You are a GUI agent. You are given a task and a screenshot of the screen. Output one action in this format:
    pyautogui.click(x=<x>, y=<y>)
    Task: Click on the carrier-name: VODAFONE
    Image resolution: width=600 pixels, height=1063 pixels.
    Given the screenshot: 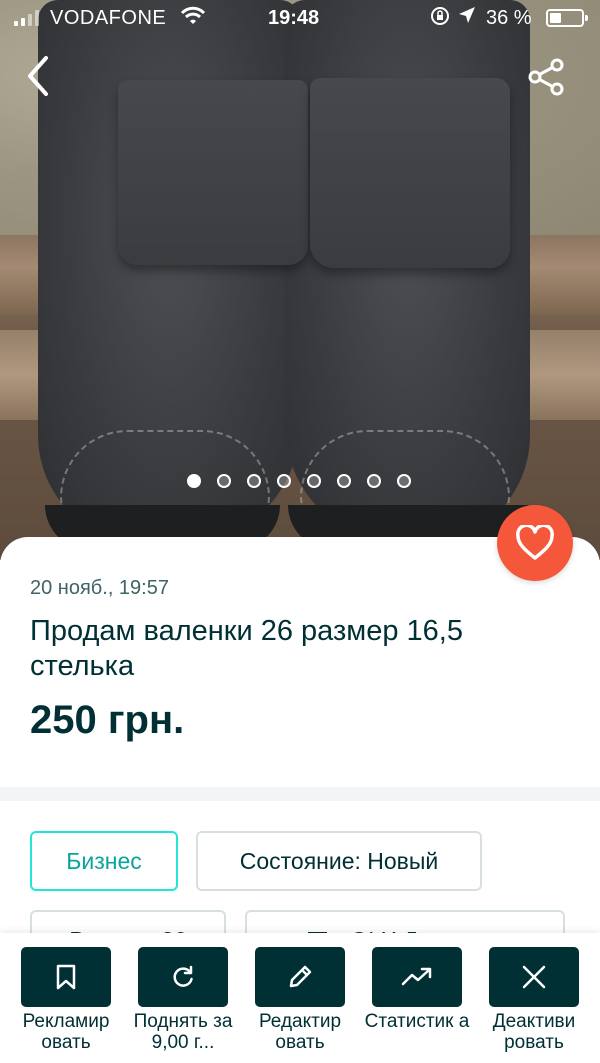 What is the action you would take?
    pyautogui.click(x=108, y=18)
    